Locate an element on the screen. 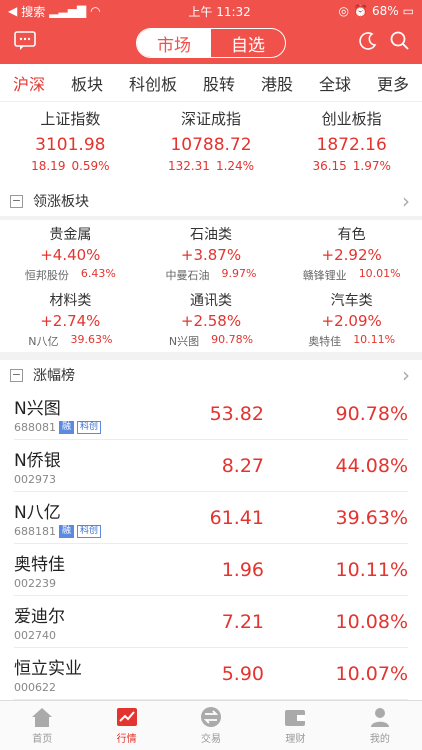 The image size is (422, 750). wifi-icon: ◠ is located at coordinates (95, 11).